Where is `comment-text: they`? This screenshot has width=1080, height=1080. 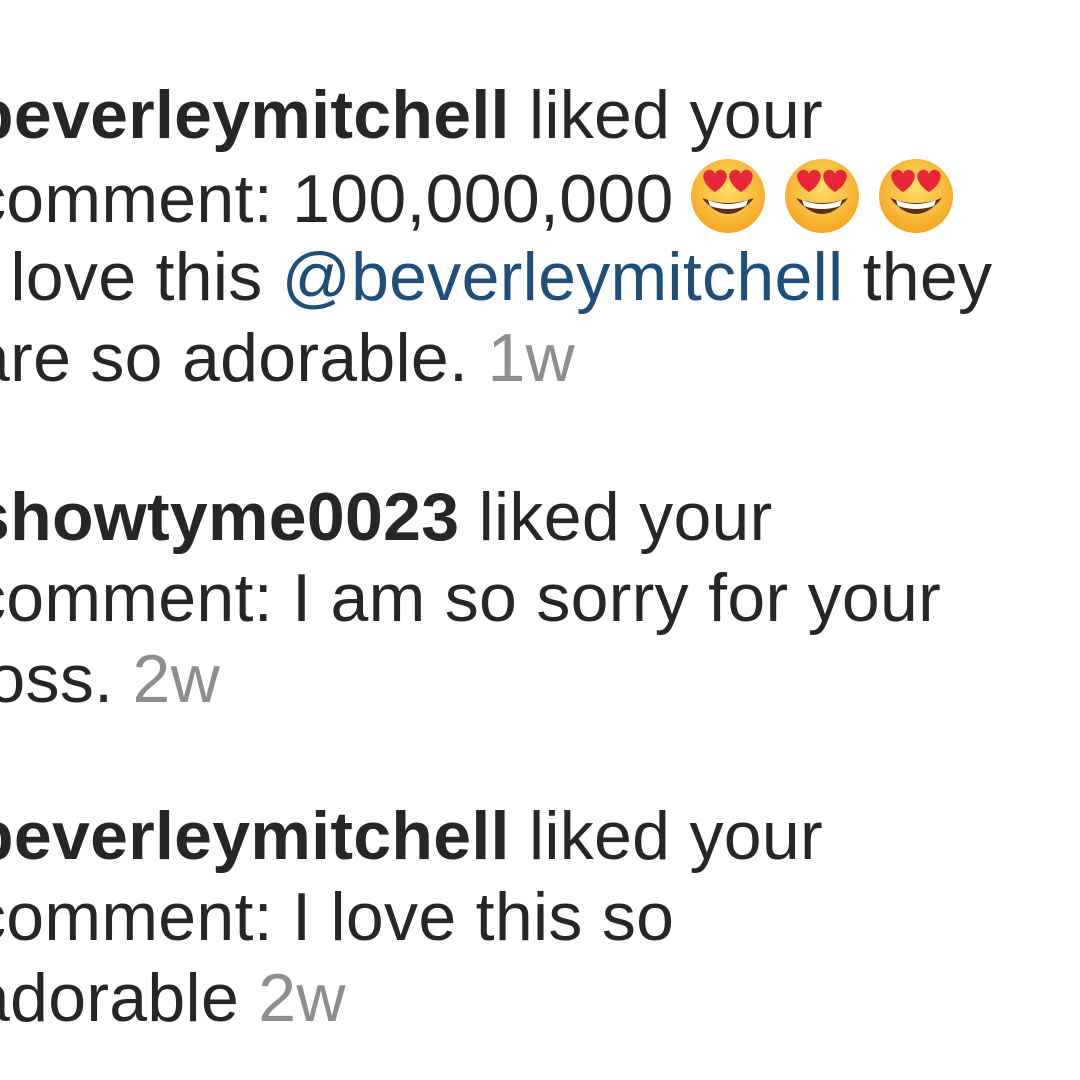 comment-text: they is located at coordinates (918, 277).